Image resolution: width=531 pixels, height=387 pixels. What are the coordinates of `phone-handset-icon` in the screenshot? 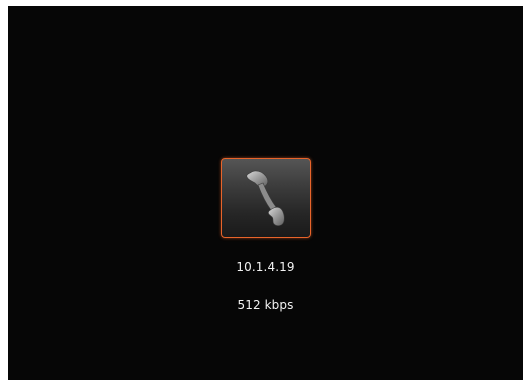 It's located at (266, 198).